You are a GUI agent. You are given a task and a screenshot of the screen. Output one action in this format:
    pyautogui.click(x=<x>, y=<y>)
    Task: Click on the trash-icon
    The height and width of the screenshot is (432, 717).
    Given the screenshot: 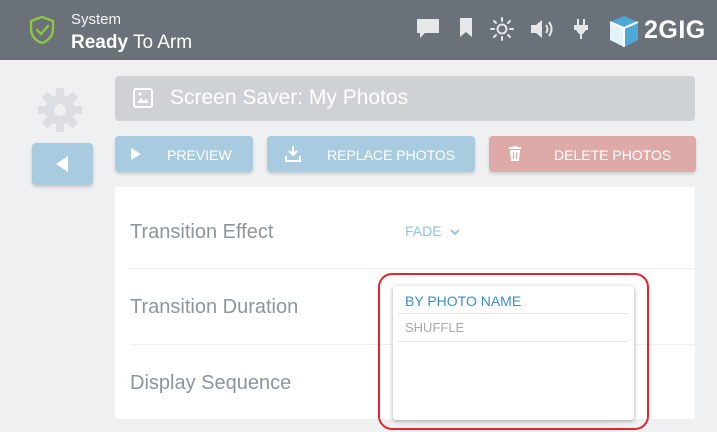 What is the action you would take?
    pyautogui.click(x=515, y=153)
    